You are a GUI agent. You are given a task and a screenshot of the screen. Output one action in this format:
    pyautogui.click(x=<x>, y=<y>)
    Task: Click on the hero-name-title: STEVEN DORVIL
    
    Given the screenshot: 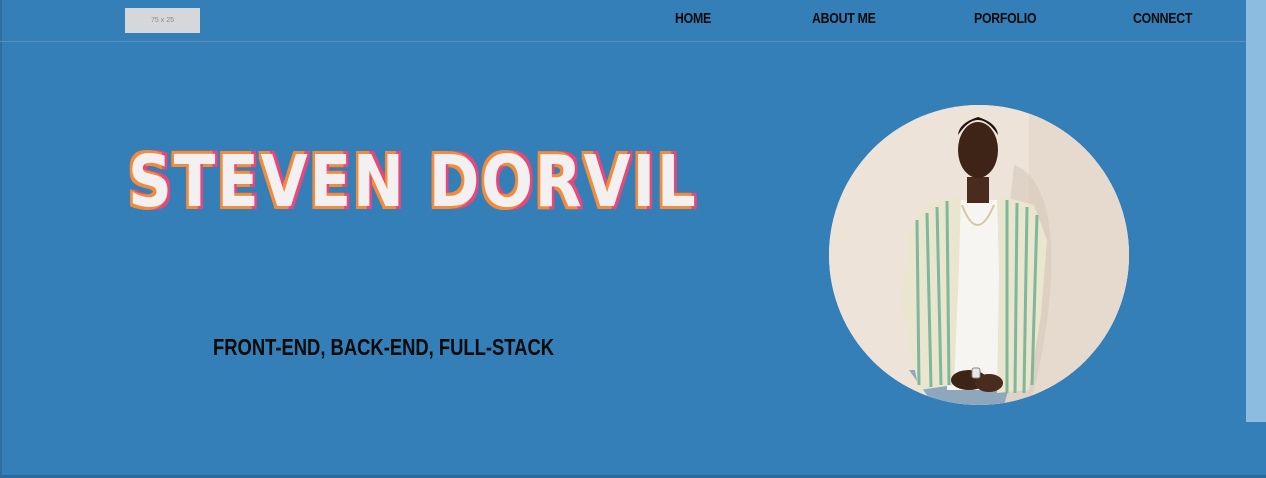 What is the action you would take?
    pyautogui.click(x=413, y=181)
    